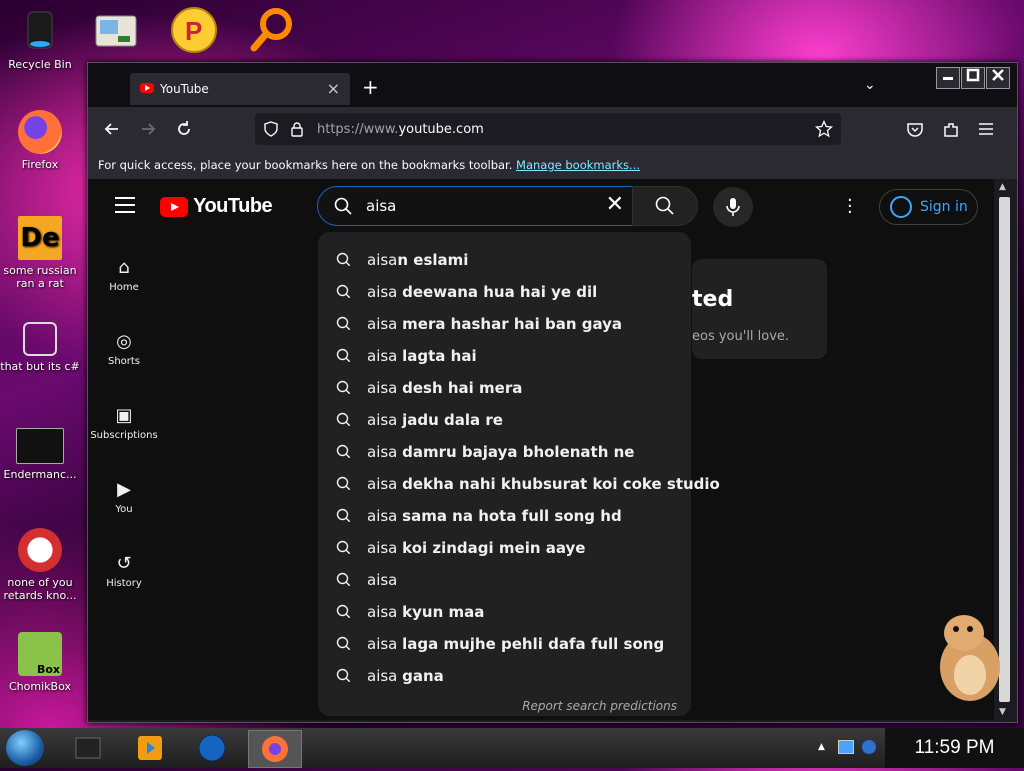 Image resolution: width=1024 pixels, height=771 pixels. What do you see at coordinates (148, 129) in the screenshot?
I see `forward-arrow-icon` at bounding box center [148, 129].